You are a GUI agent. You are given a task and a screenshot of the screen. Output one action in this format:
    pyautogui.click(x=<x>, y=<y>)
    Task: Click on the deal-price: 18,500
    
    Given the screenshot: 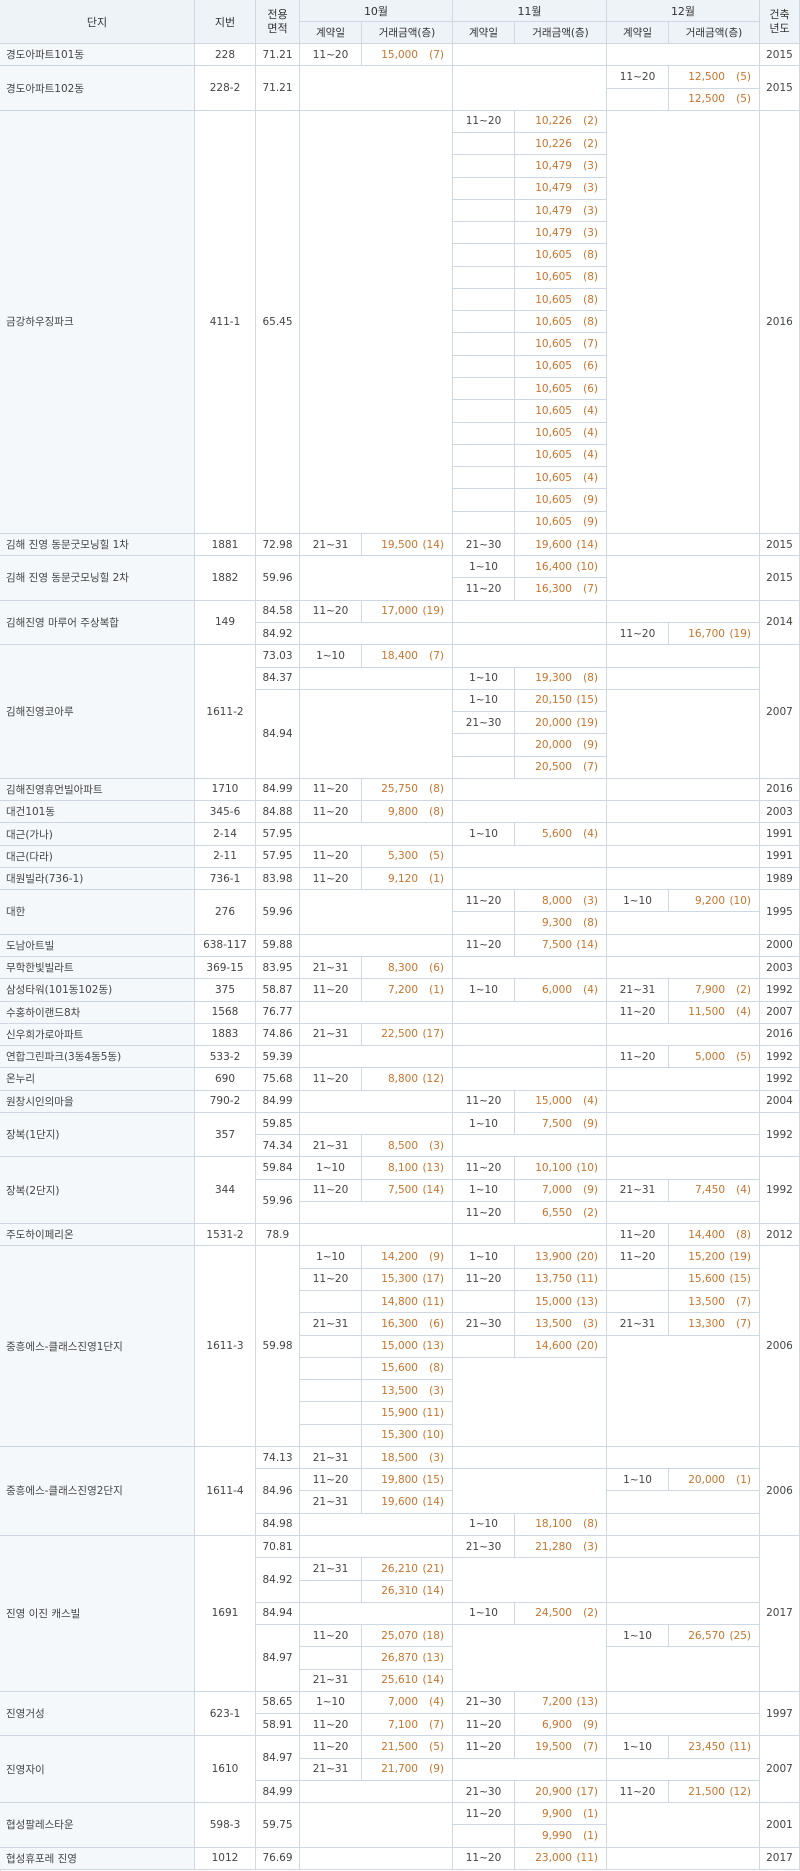 What is the action you would take?
    pyautogui.click(x=399, y=1457)
    